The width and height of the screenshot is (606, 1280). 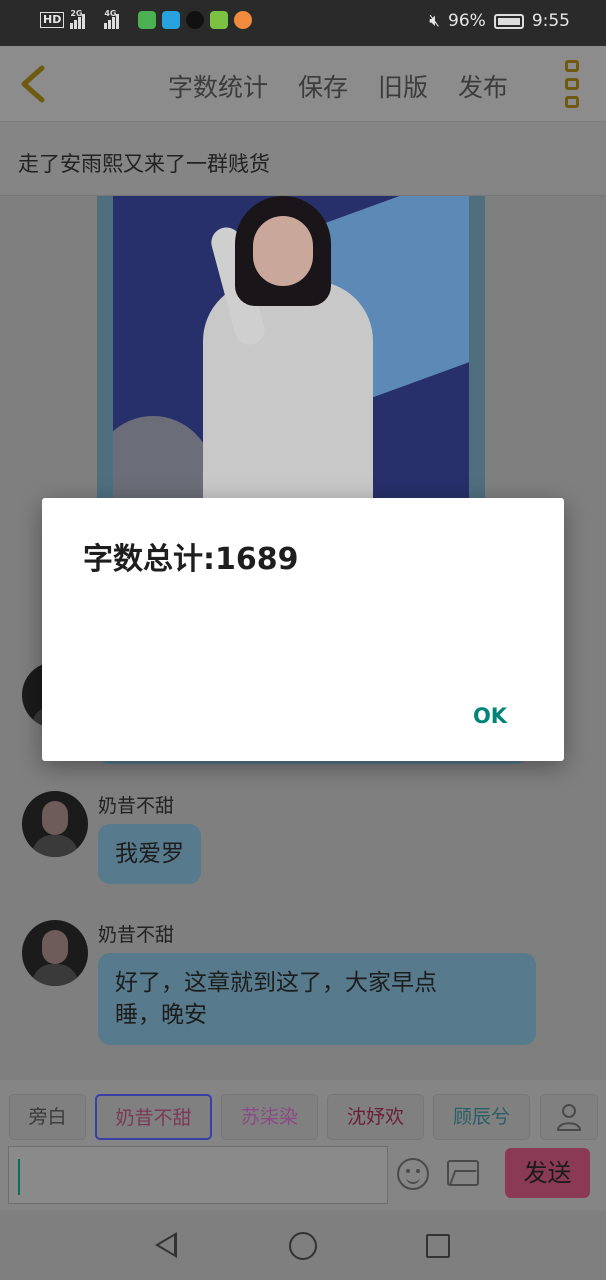 What do you see at coordinates (303, 159) in the screenshot?
I see `story-title: 走了安雨熙又来了一群贱货` at bounding box center [303, 159].